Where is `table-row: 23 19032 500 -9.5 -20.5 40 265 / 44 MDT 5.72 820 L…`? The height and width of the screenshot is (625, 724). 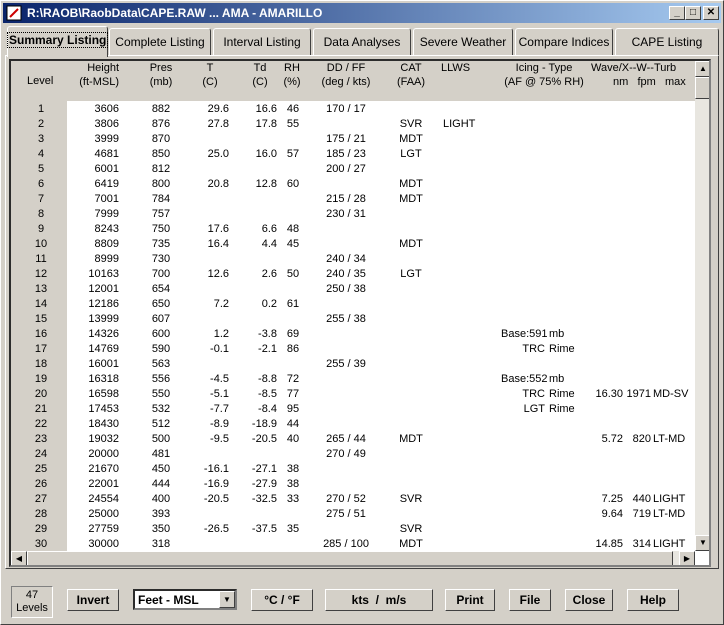
table-row: 23 19032 500 -9.5 -20.5 40 265 / 44 MDT 5.72 820 L… is located at coordinates (353, 439).